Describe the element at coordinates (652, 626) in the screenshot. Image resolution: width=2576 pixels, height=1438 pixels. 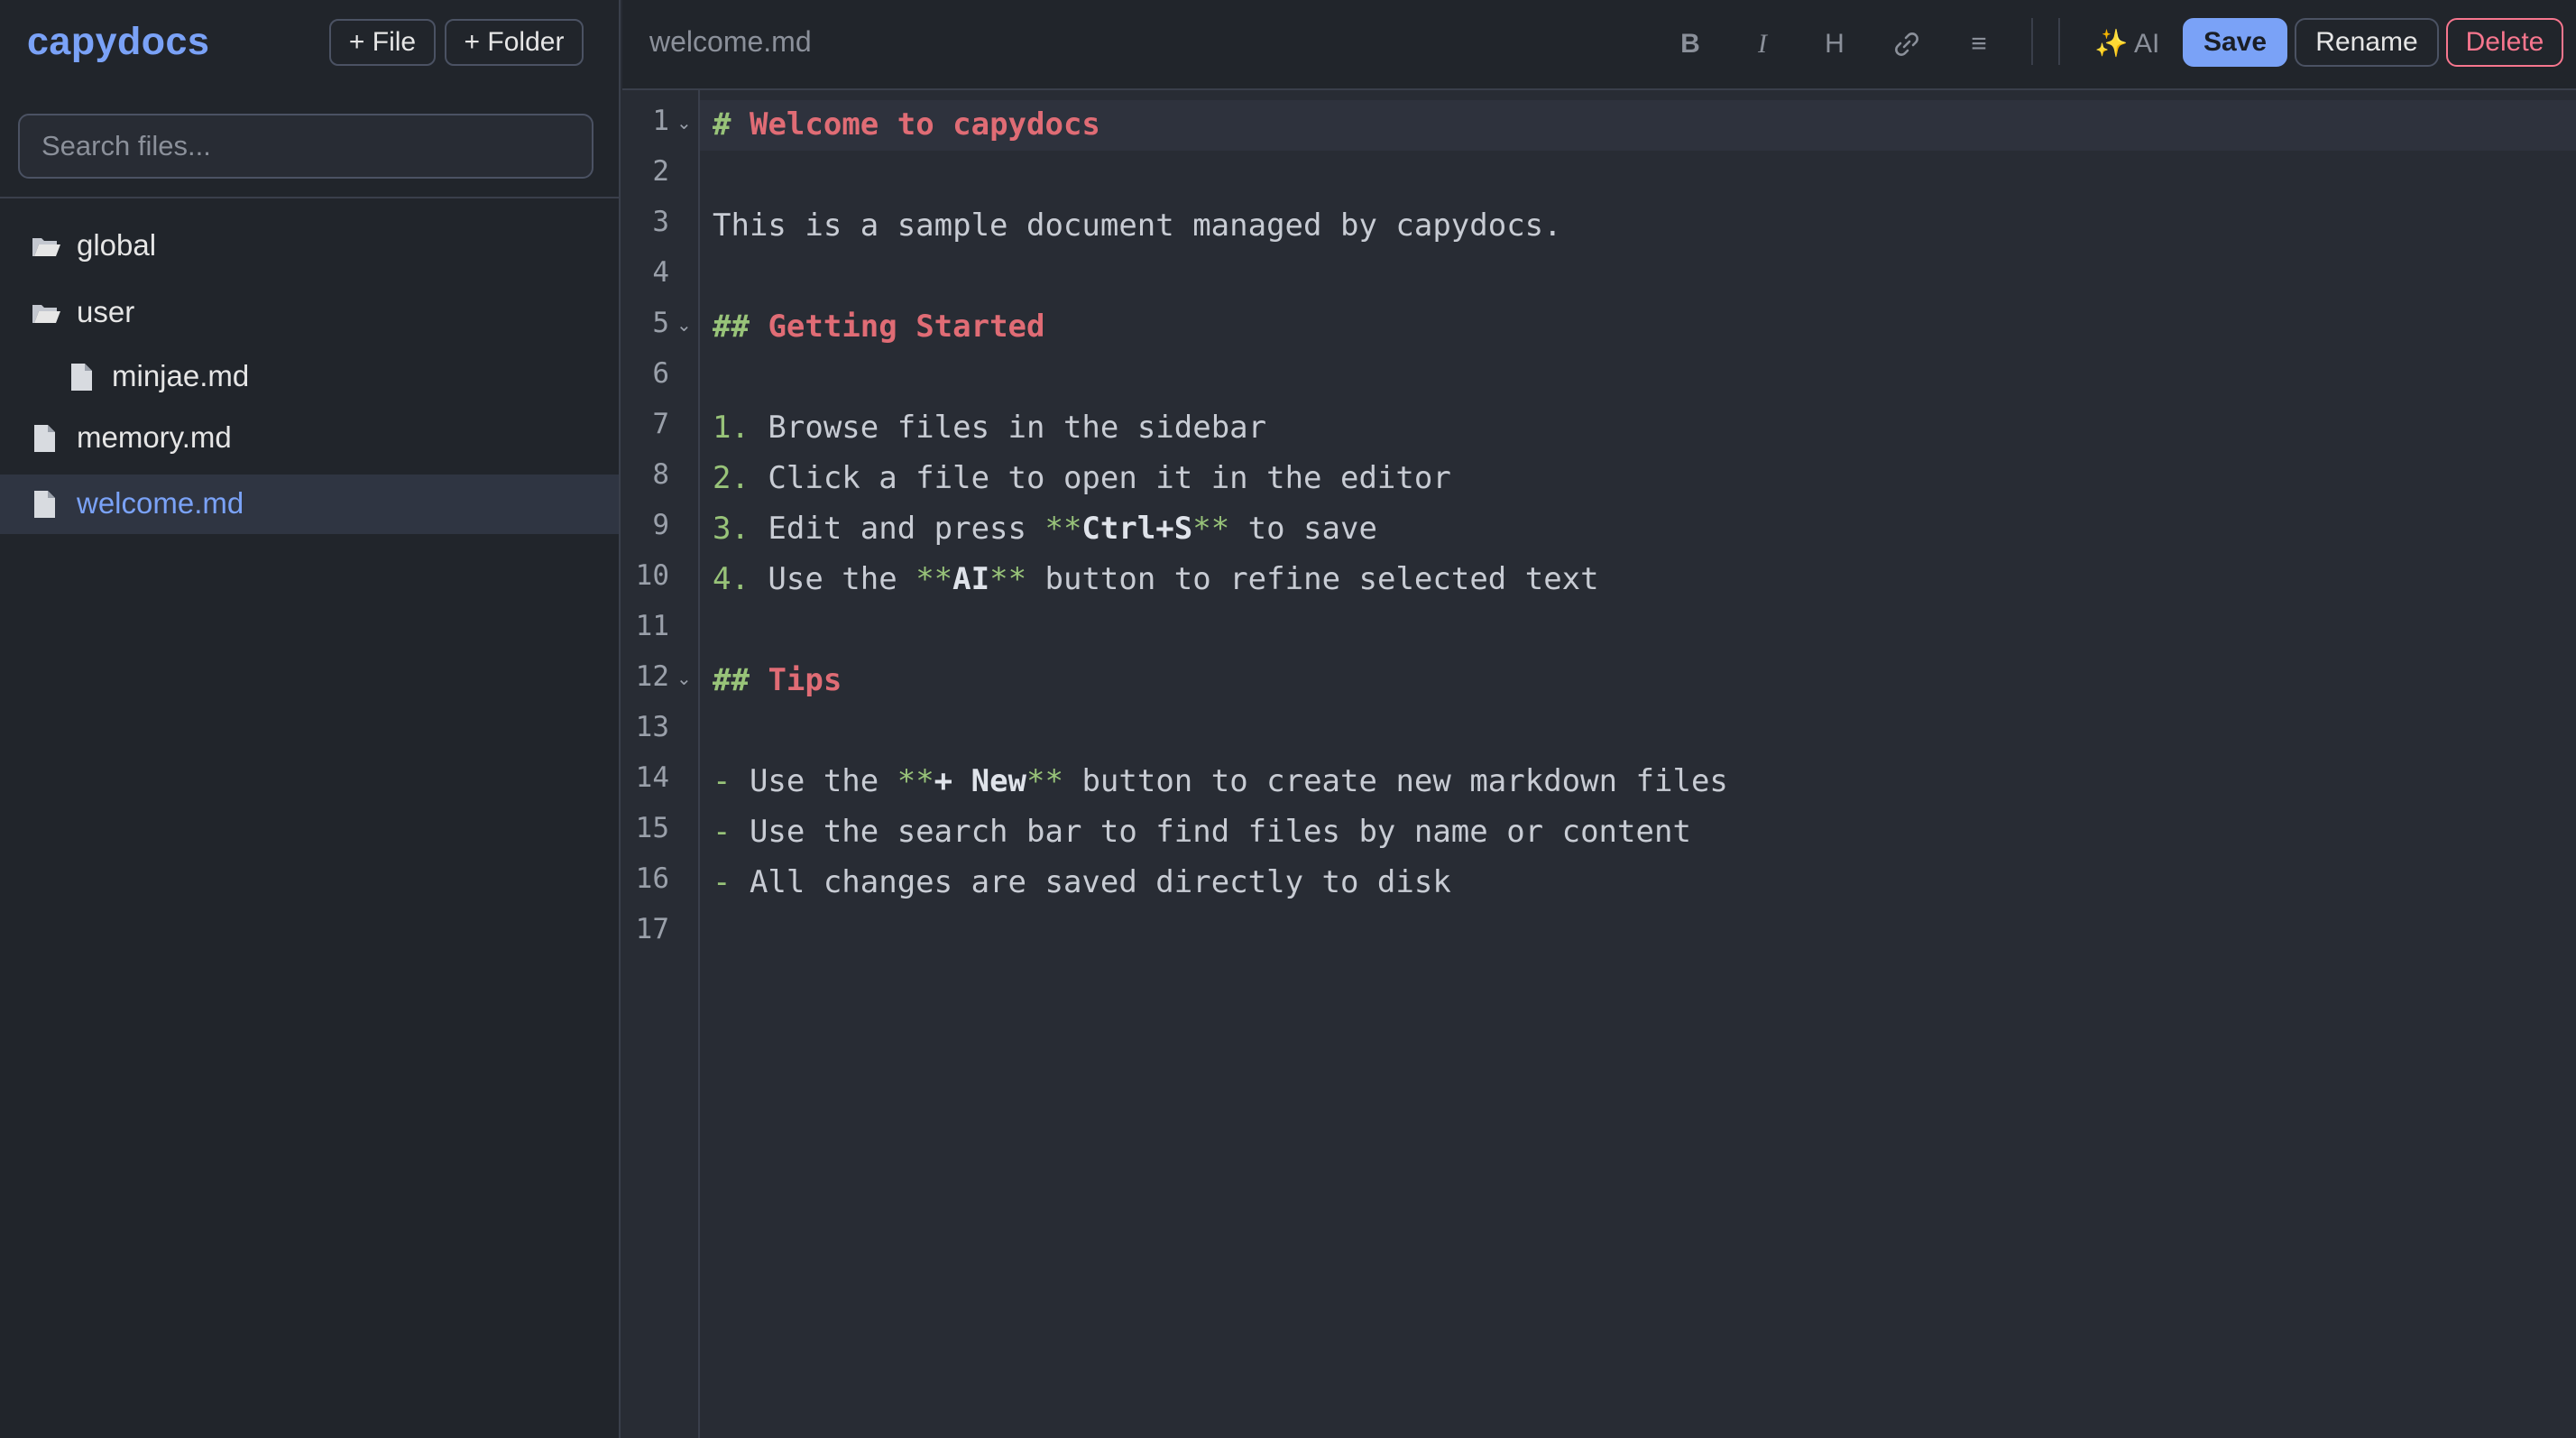
I see `line-number: 11` at that location.